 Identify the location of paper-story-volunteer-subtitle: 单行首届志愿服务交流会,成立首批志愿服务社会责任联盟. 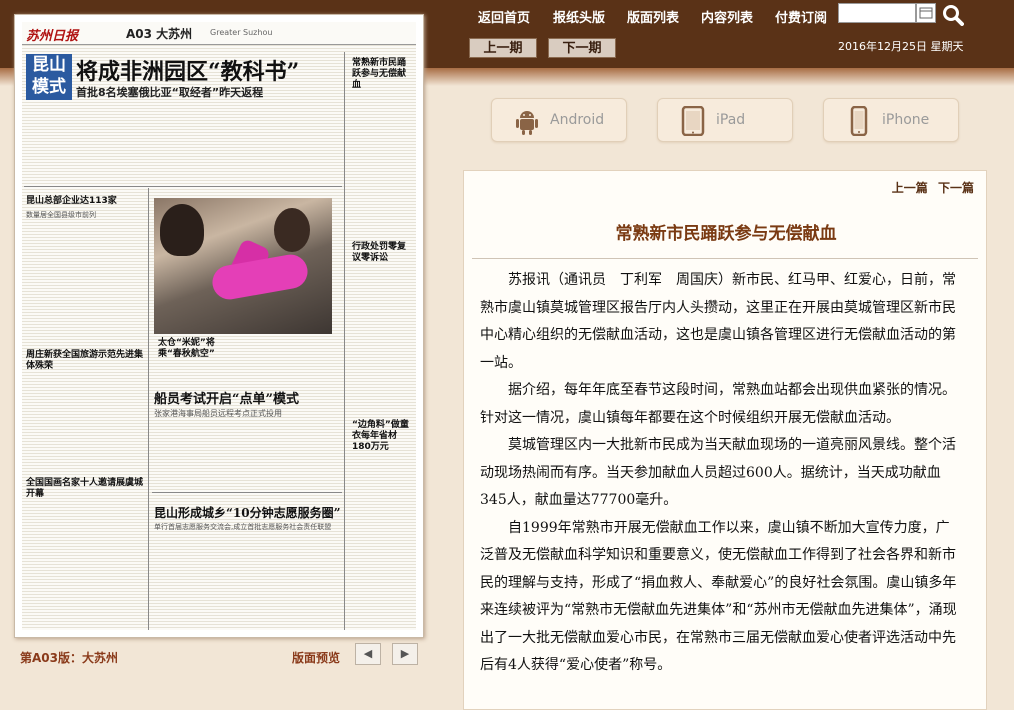
(243, 527).